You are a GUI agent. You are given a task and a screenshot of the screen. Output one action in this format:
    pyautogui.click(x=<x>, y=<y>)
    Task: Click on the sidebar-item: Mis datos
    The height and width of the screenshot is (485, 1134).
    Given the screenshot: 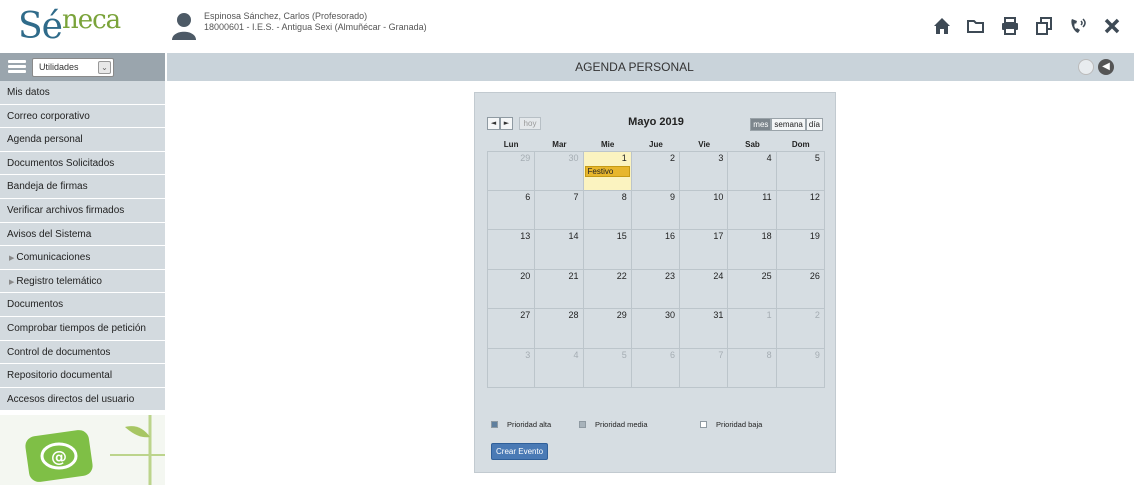 What is the action you would take?
    pyautogui.click(x=82, y=93)
    